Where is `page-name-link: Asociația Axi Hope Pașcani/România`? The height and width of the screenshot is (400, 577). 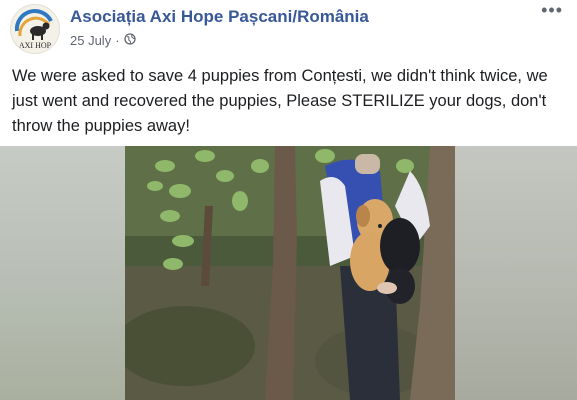 page-name-link: Asociația Axi Hope Pașcani/România is located at coordinates (219, 17).